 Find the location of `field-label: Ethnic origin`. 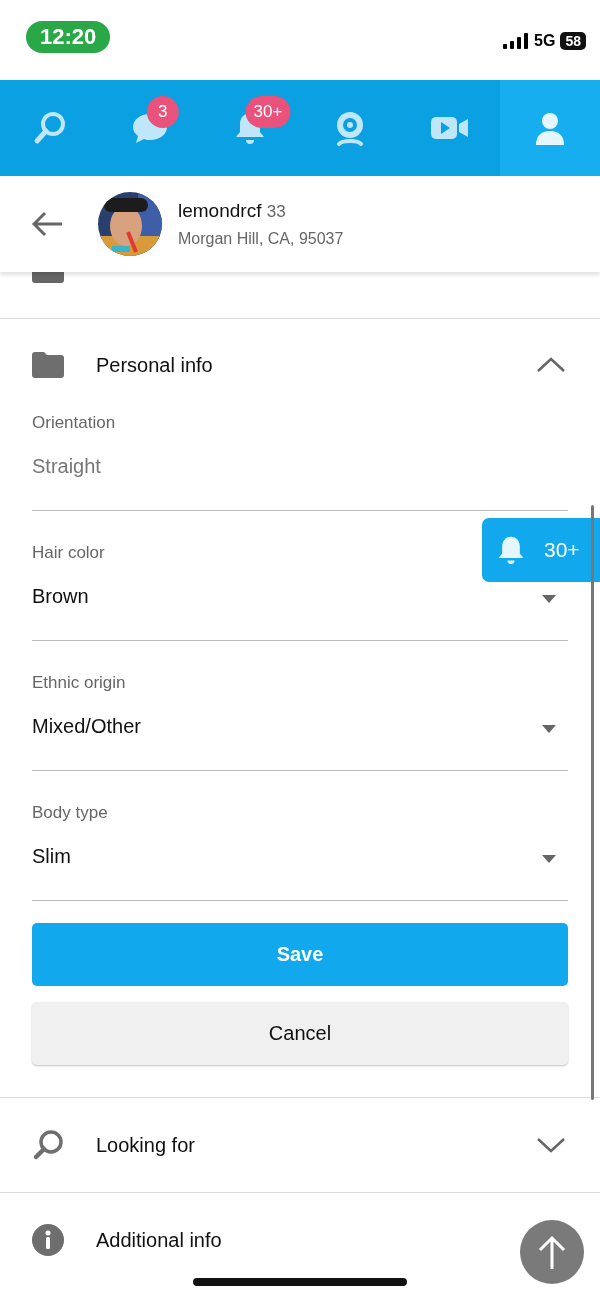

field-label: Ethnic origin is located at coordinates (79, 683).